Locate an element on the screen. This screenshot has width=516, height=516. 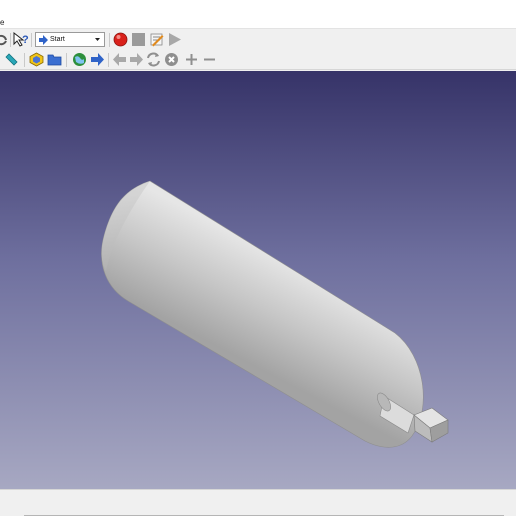
zoom-in-icon is located at coordinates (191, 59).